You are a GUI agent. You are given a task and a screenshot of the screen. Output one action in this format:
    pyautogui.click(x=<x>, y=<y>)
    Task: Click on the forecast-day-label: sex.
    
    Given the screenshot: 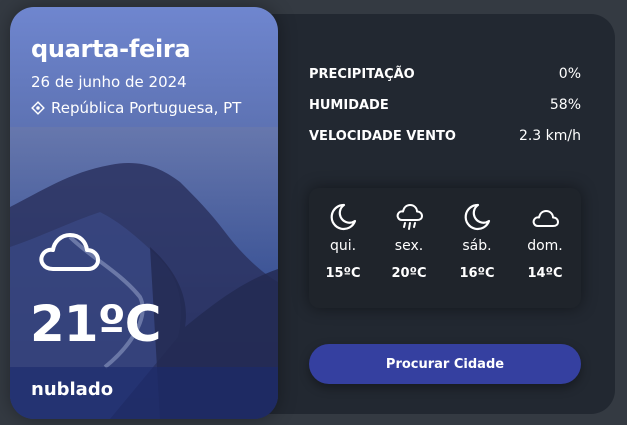 What is the action you would take?
    pyautogui.click(x=409, y=246)
    